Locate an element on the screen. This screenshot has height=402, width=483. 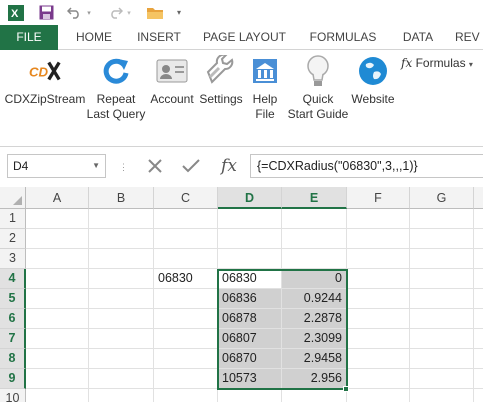
cell-h7 is located at coordinates (478, 339).